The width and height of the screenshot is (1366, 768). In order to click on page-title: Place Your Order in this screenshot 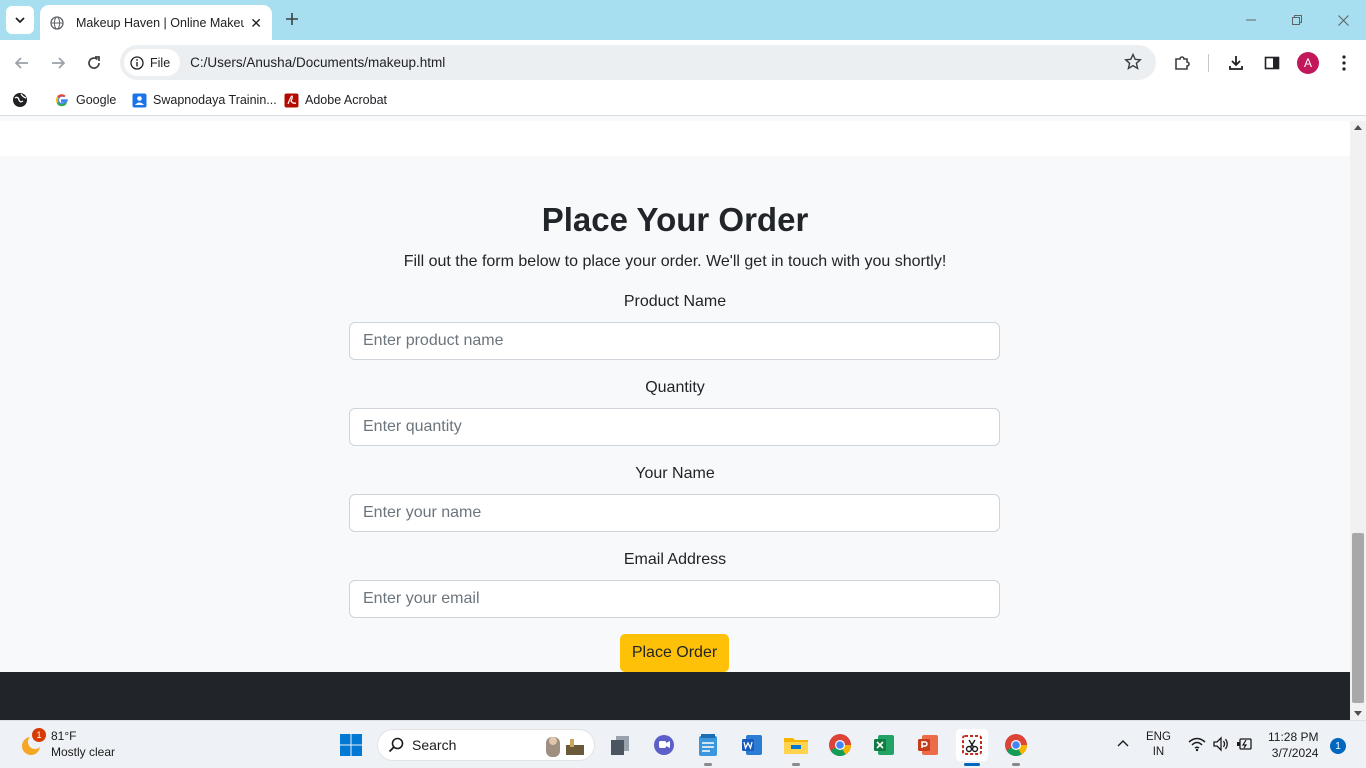, I will do `click(675, 219)`.